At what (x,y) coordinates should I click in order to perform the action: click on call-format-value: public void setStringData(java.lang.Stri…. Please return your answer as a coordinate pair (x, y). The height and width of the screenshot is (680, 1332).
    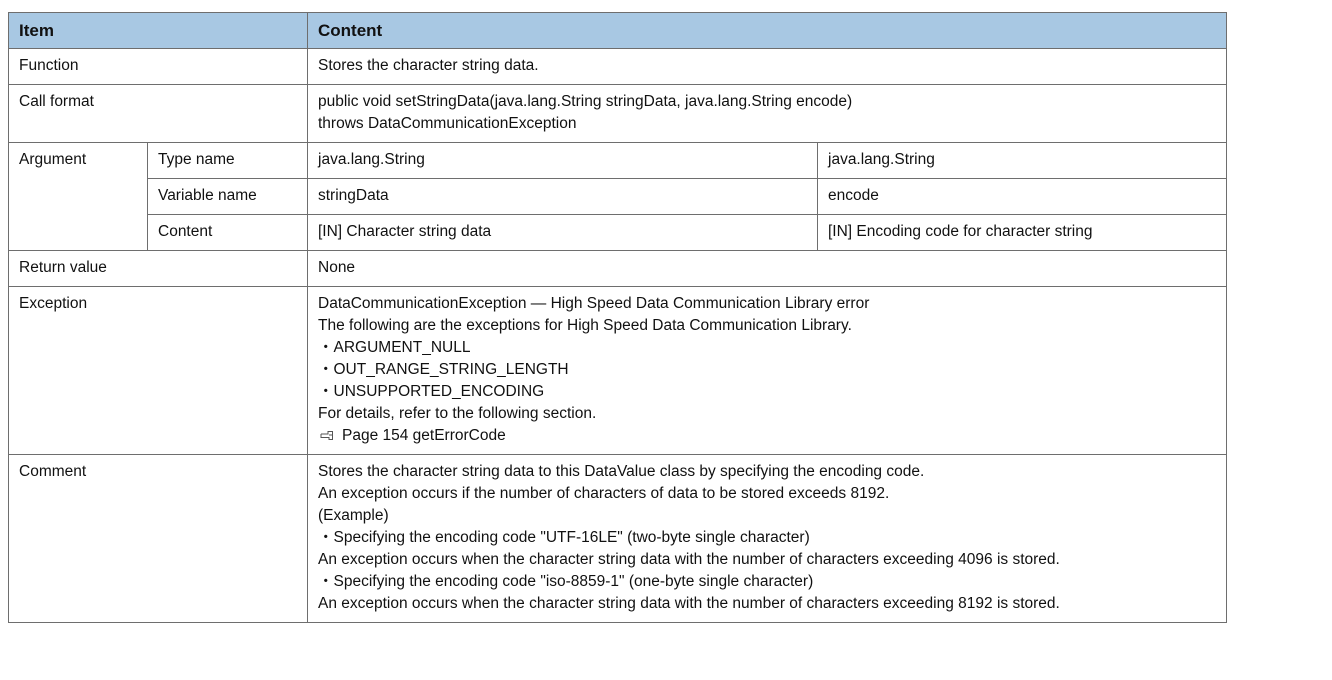
    Looking at the image, I should click on (767, 113).